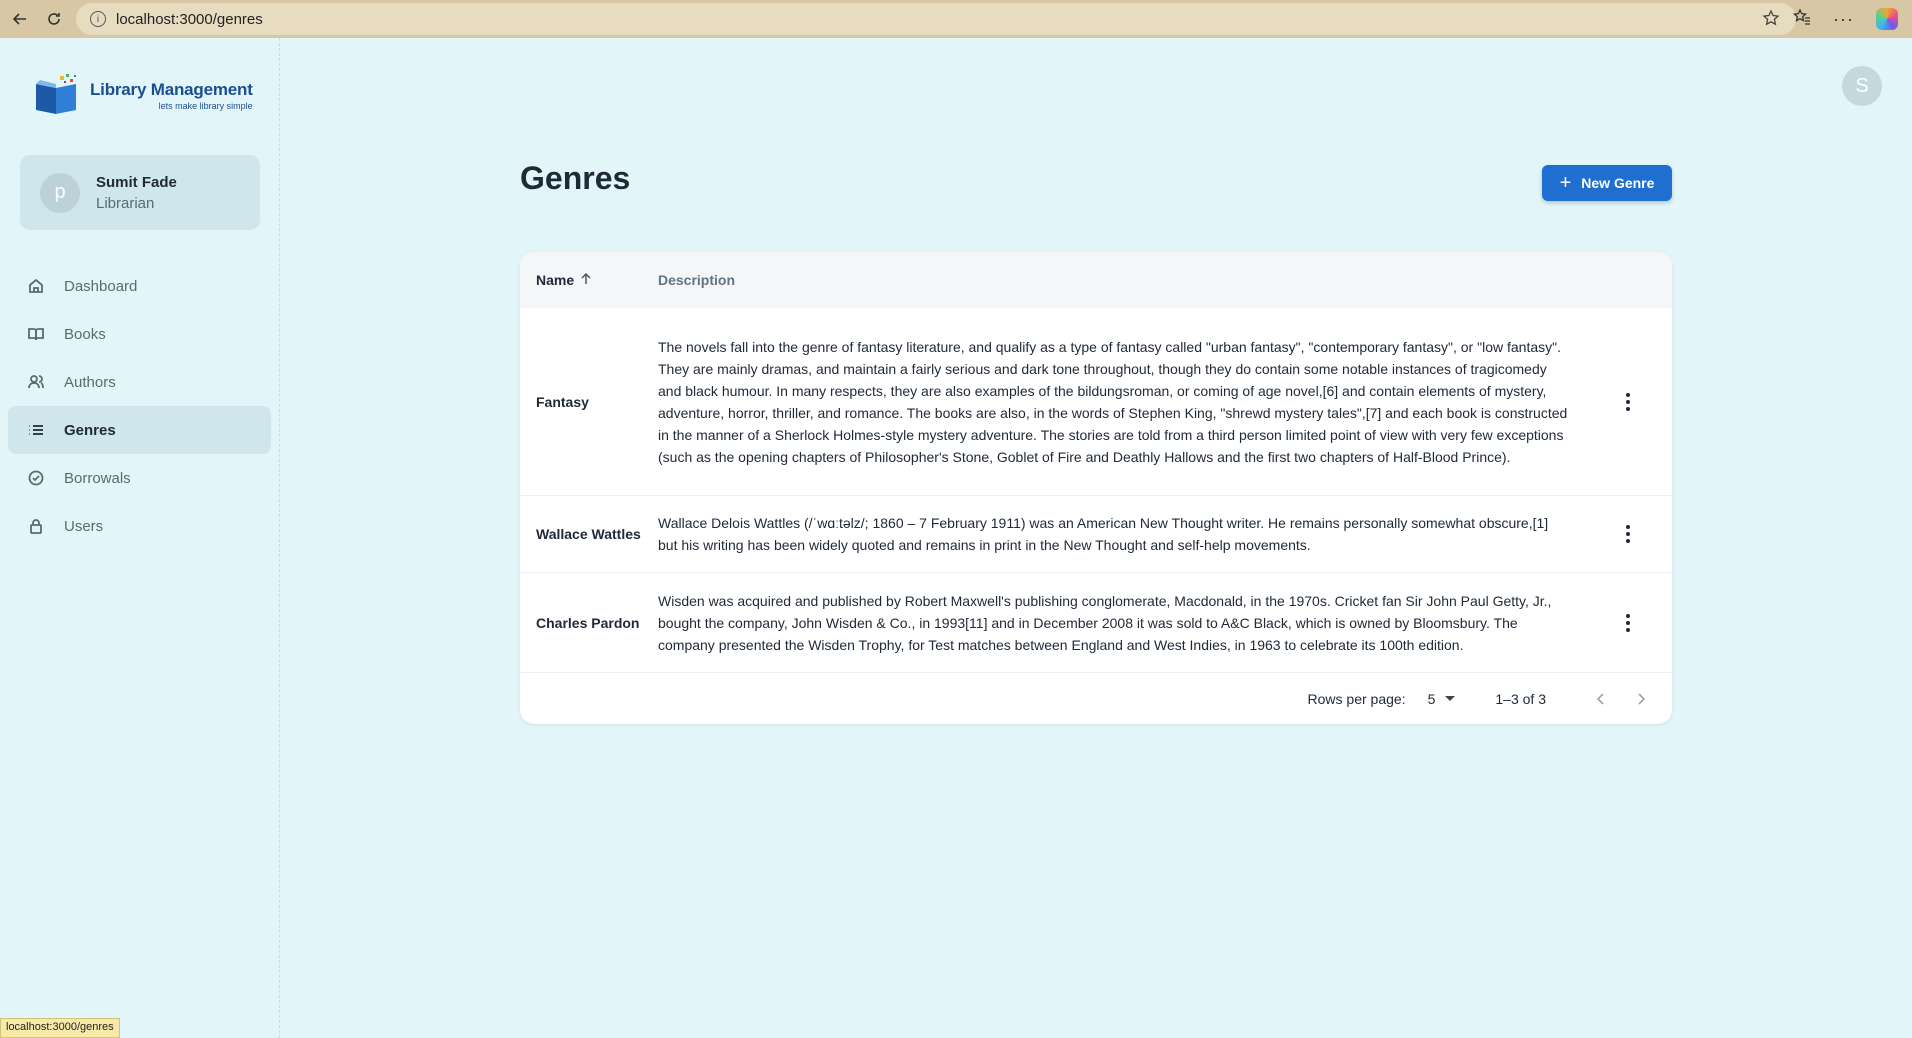 The width and height of the screenshot is (1912, 1038). I want to click on user-avatar: p, so click(60, 192).